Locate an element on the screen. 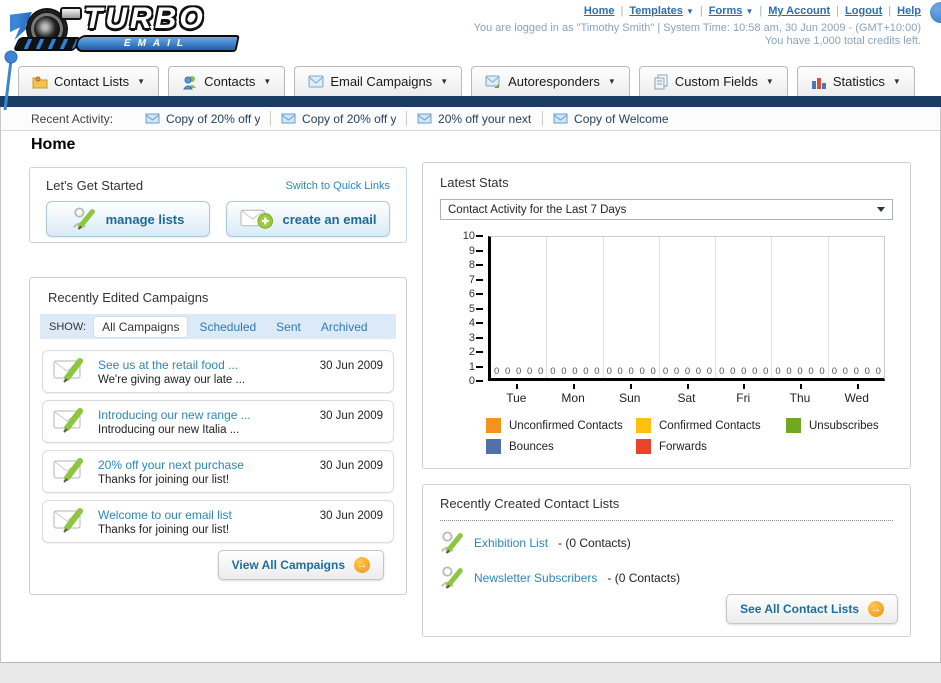  button-label: See All Contact Lists is located at coordinates (799, 609).